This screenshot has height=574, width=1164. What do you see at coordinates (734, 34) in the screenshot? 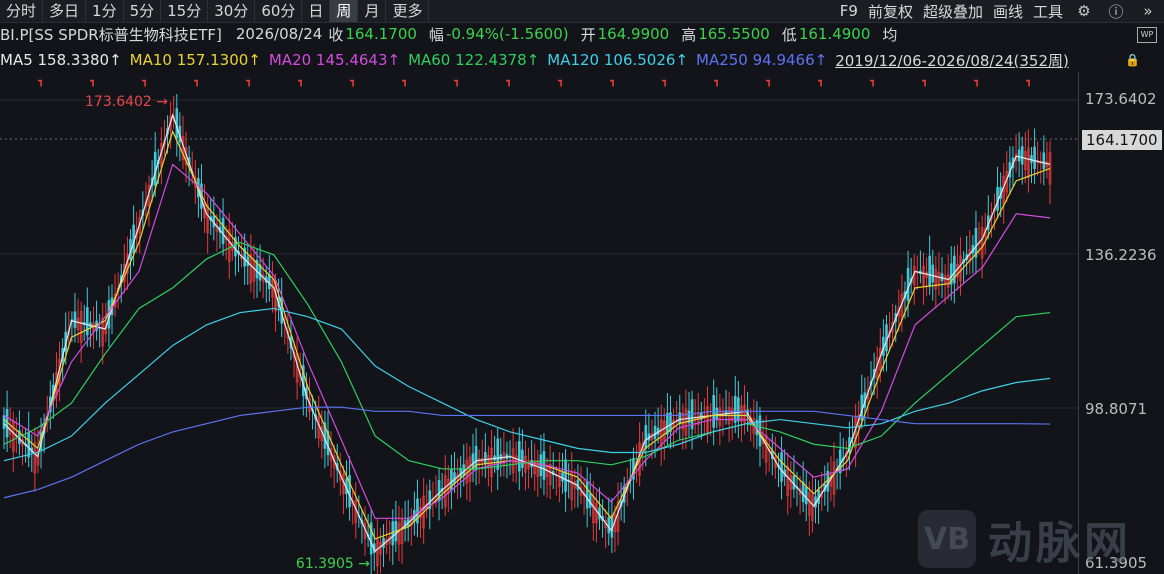
I see `high-value: 165.5500` at bounding box center [734, 34].